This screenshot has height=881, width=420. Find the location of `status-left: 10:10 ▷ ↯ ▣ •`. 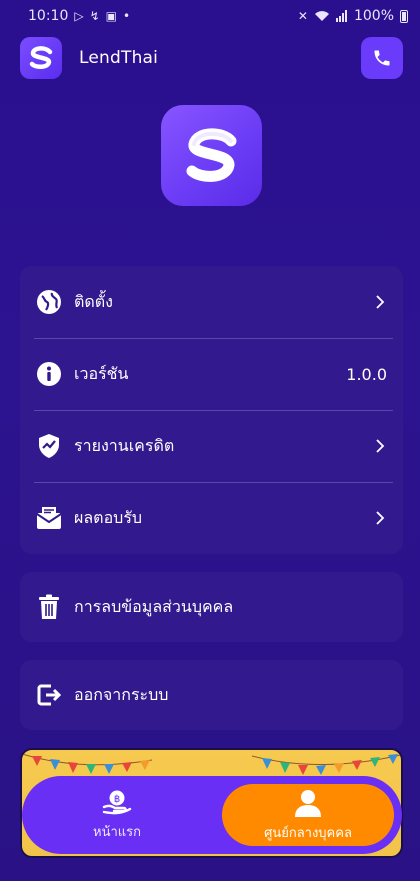

status-left: 10:10 ▷ ↯ ▣ • is located at coordinates (79, 16).